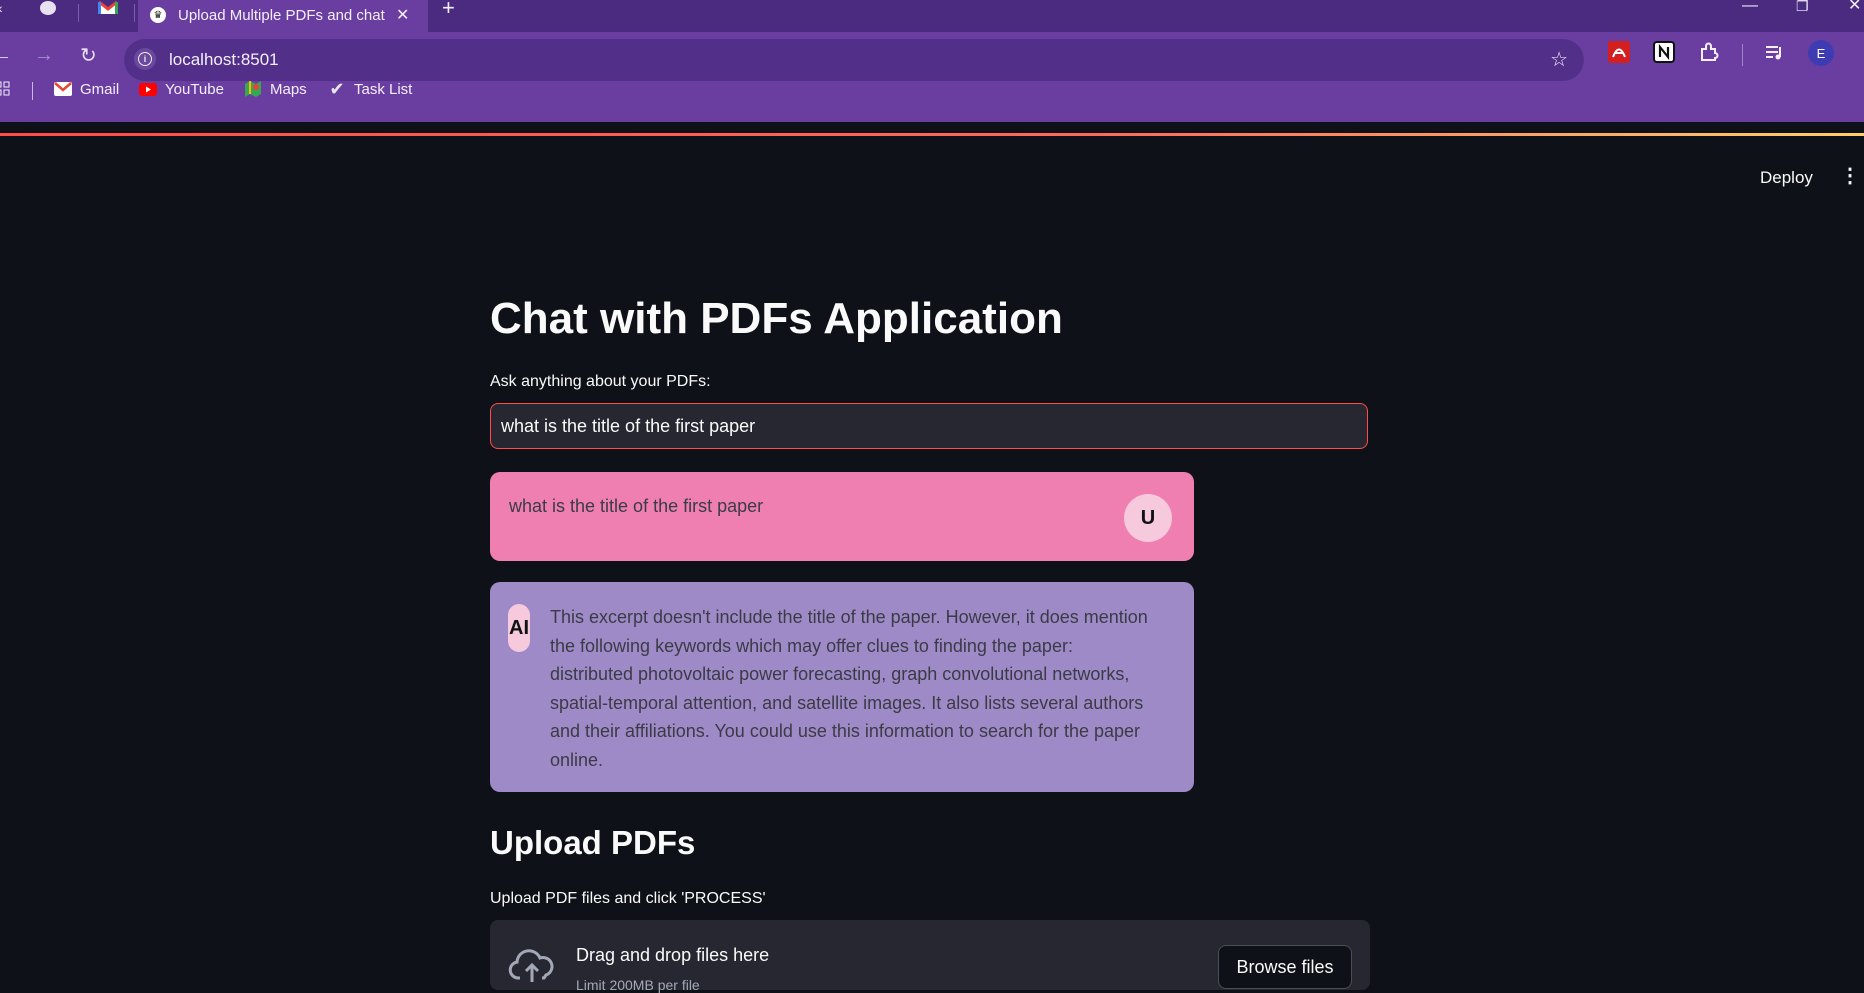 The height and width of the screenshot is (993, 1864). I want to click on restore-icon: ❐, so click(1802, 6).